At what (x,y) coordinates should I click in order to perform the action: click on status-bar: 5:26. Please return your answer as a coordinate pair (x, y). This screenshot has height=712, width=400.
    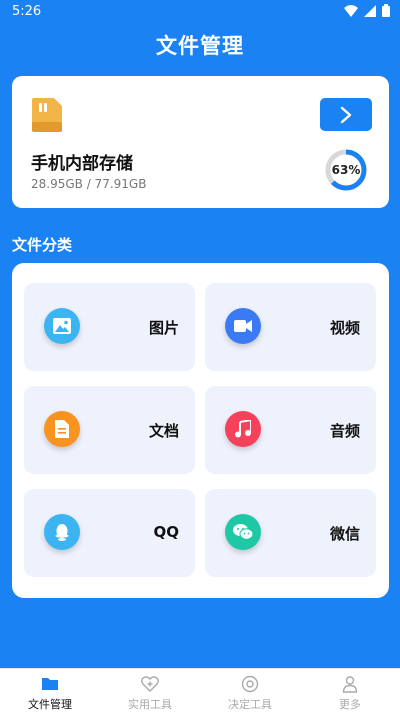
    Looking at the image, I should click on (200, 12).